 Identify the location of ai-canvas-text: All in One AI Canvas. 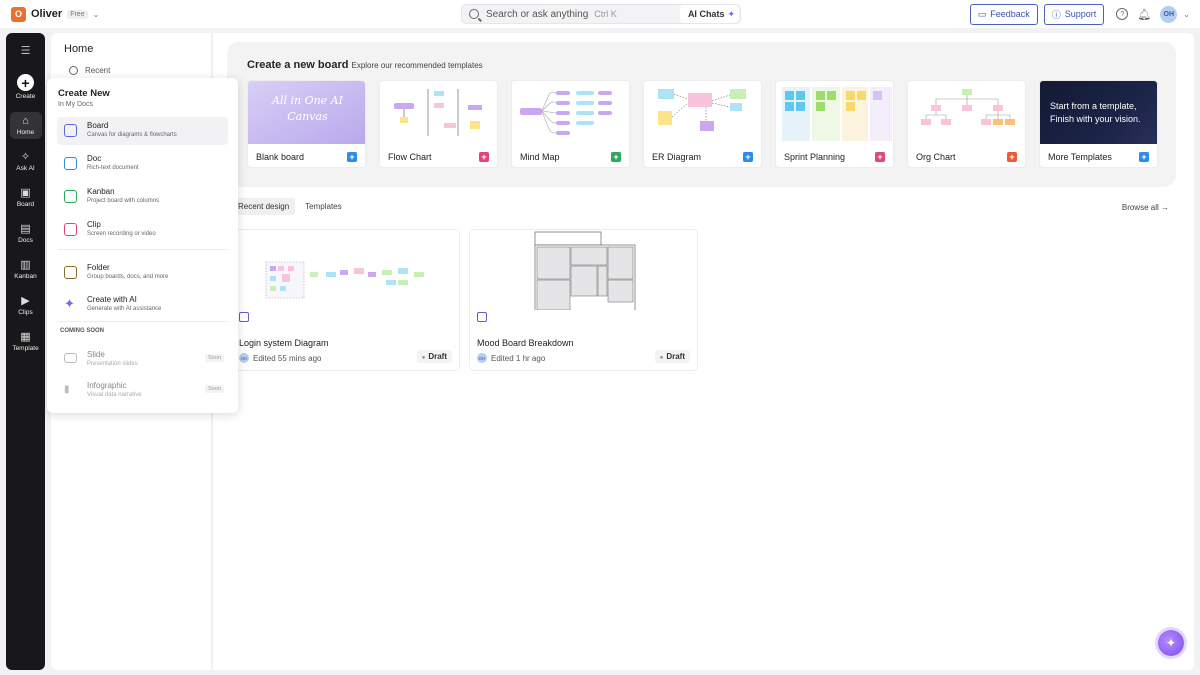
(307, 108).